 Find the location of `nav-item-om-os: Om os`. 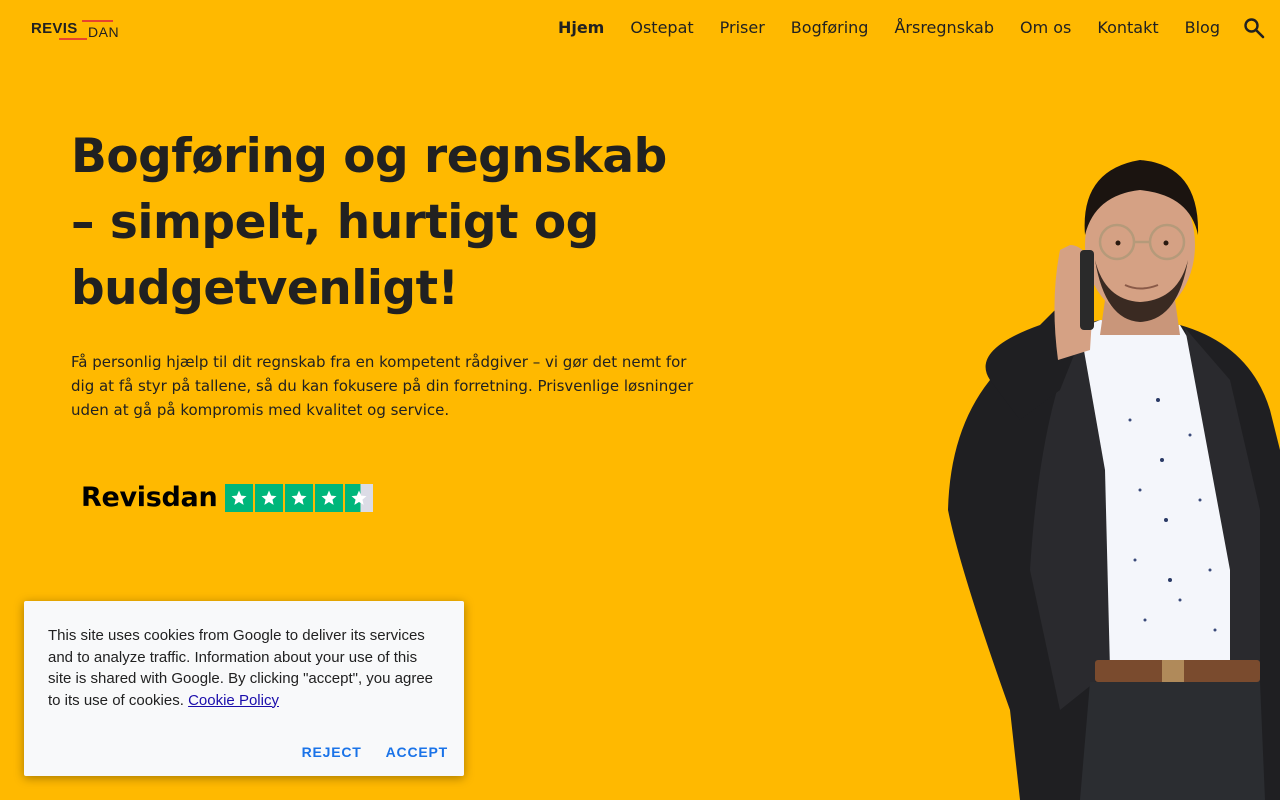

nav-item-om-os: Om os is located at coordinates (1045, 28).